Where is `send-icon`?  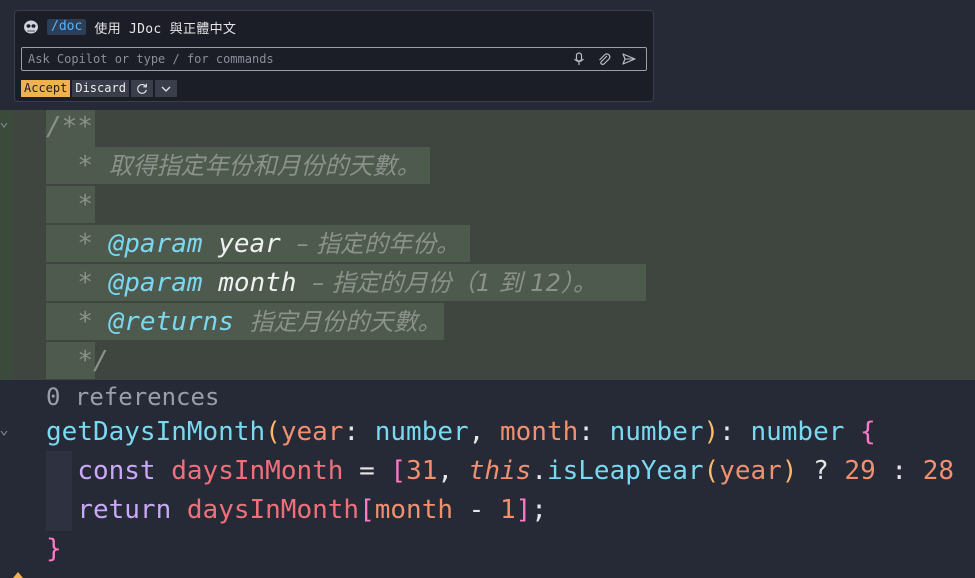
send-icon is located at coordinates (629, 59).